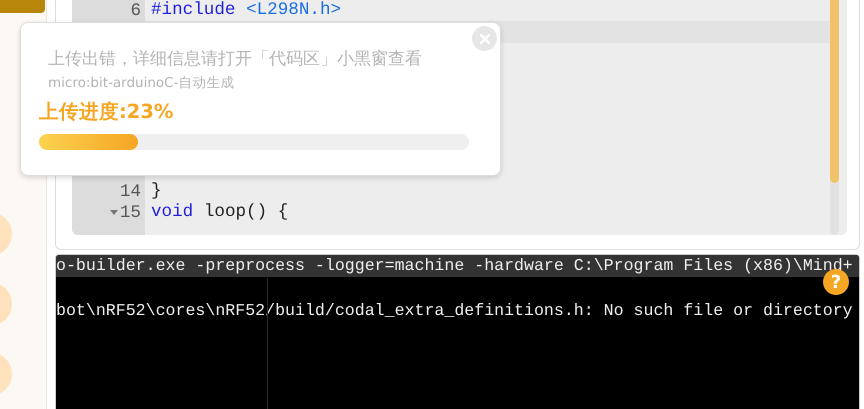 This screenshot has height=409, width=864. Describe the element at coordinates (108, 212) in the screenshot. I see `line-number: 15` at that location.